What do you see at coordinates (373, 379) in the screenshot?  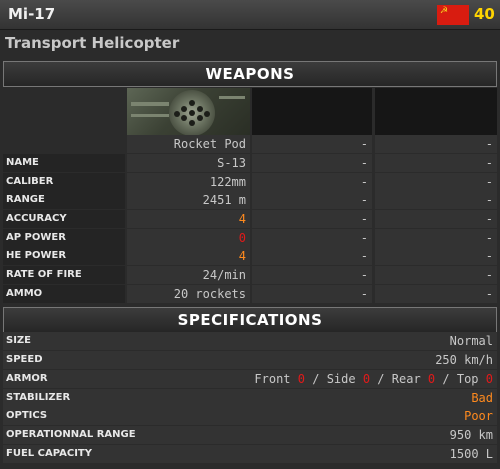 I see `armor-values: Front 0 / Side 0 / Rear 0 / Top 0` at bounding box center [373, 379].